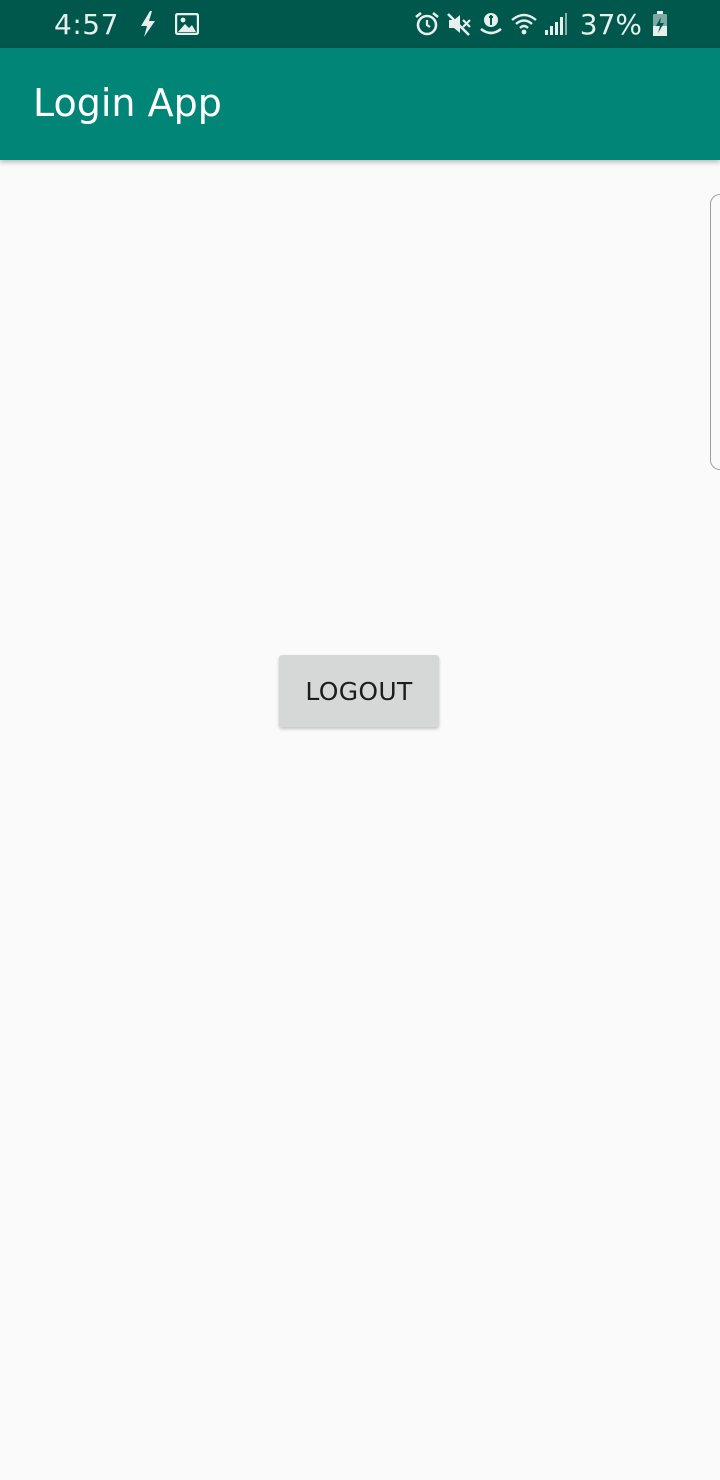 Image resolution: width=720 pixels, height=1480 pixels. What do you see at coordinates (524, 24) in the screenshot?
I see `wifi-icon` at bounding box center [524, 24].